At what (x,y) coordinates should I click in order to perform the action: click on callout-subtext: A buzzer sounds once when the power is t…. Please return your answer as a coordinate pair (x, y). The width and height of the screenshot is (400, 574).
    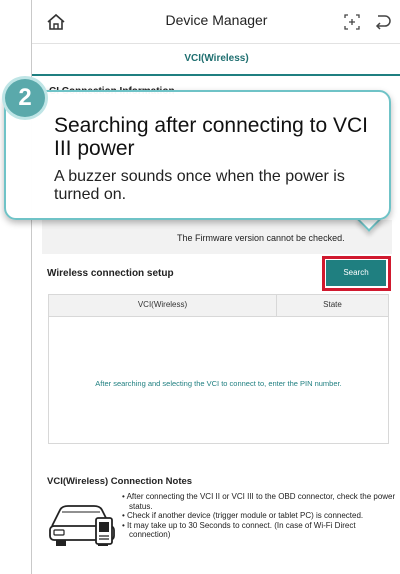
    Looking at the image, I should click on (199, 185).